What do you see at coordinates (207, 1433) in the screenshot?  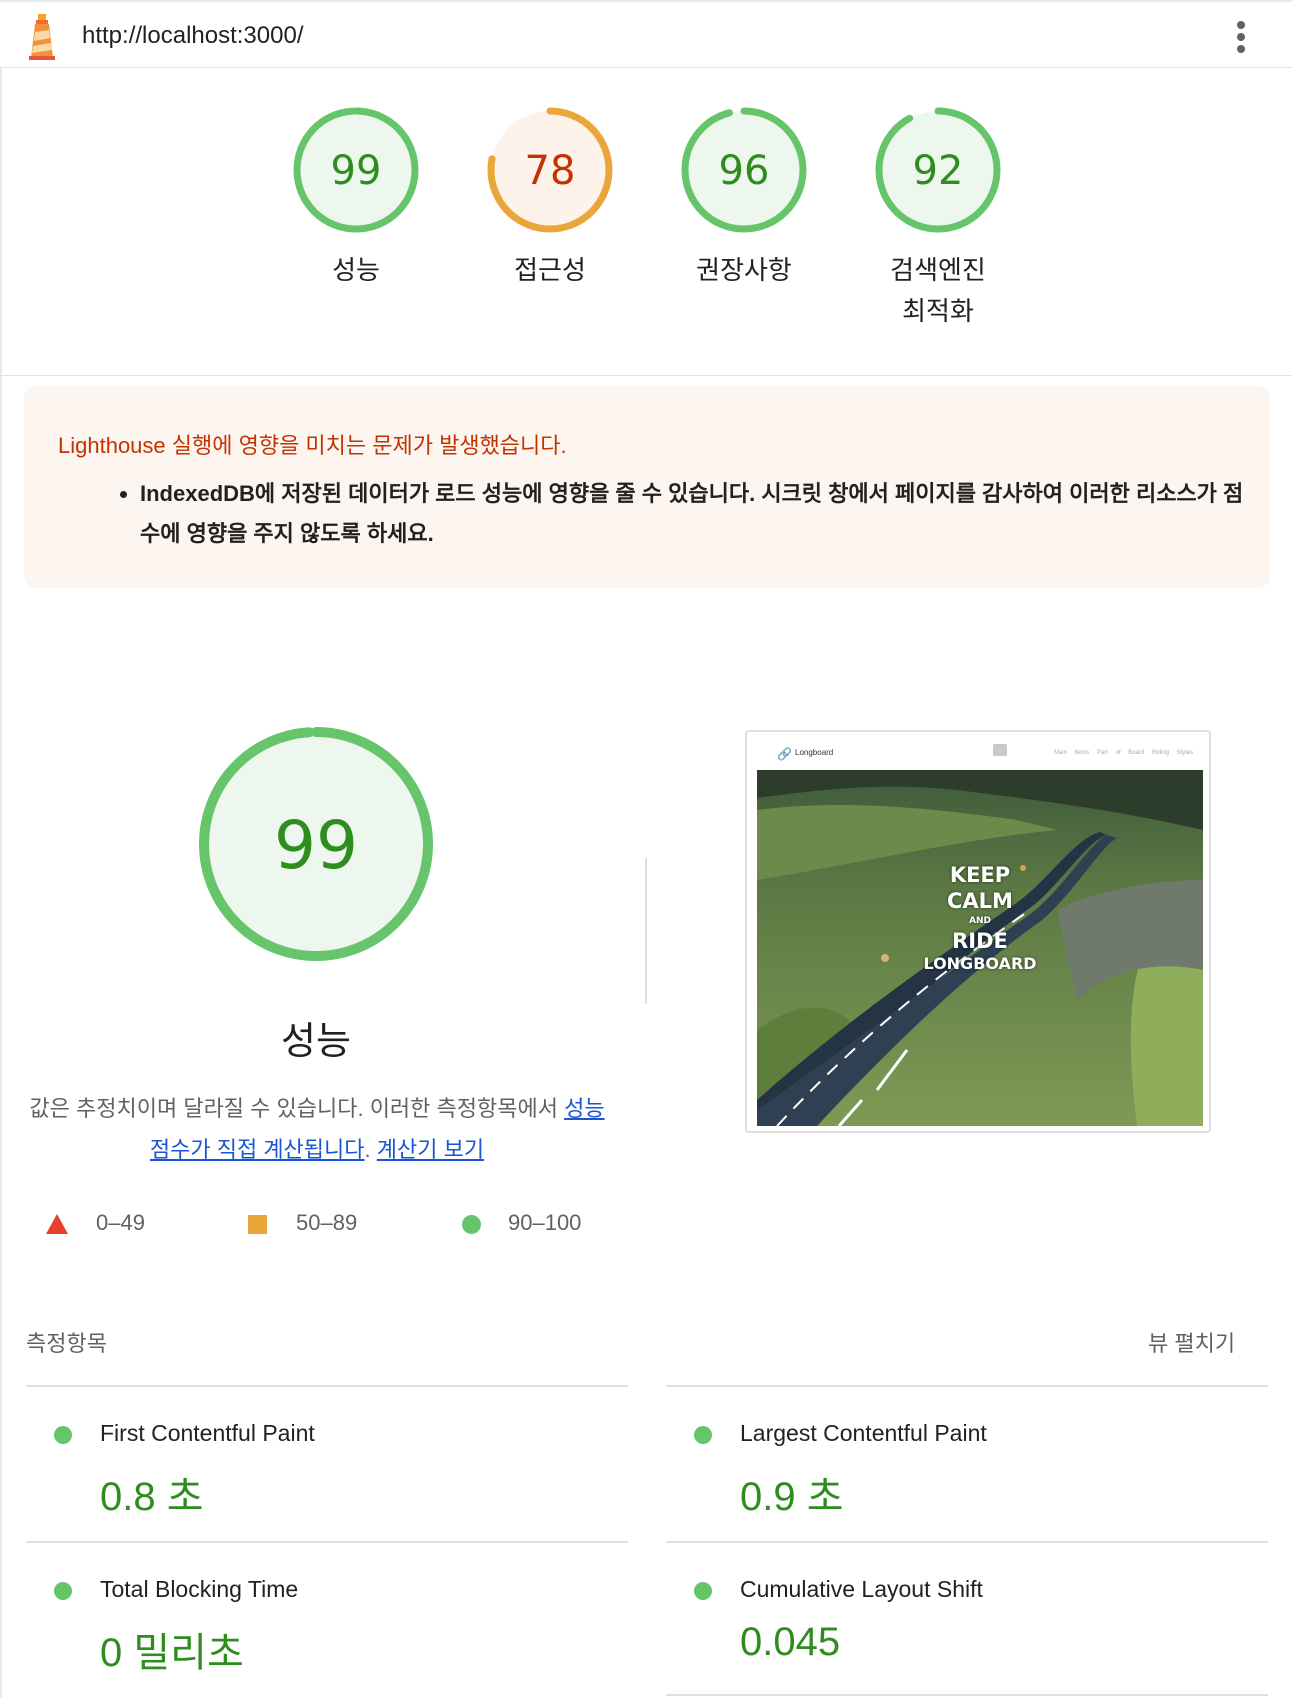 I see `metric-name: First Contentful Paint` at bounding box center [207, 1433].